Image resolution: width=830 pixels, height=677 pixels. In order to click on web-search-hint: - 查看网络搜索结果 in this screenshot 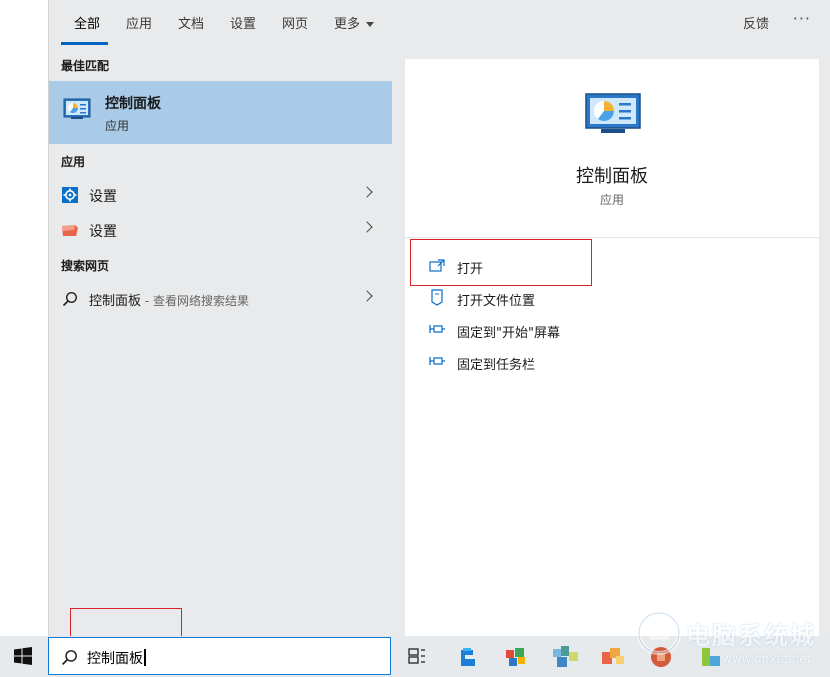, I will do `click(195, 301)`.